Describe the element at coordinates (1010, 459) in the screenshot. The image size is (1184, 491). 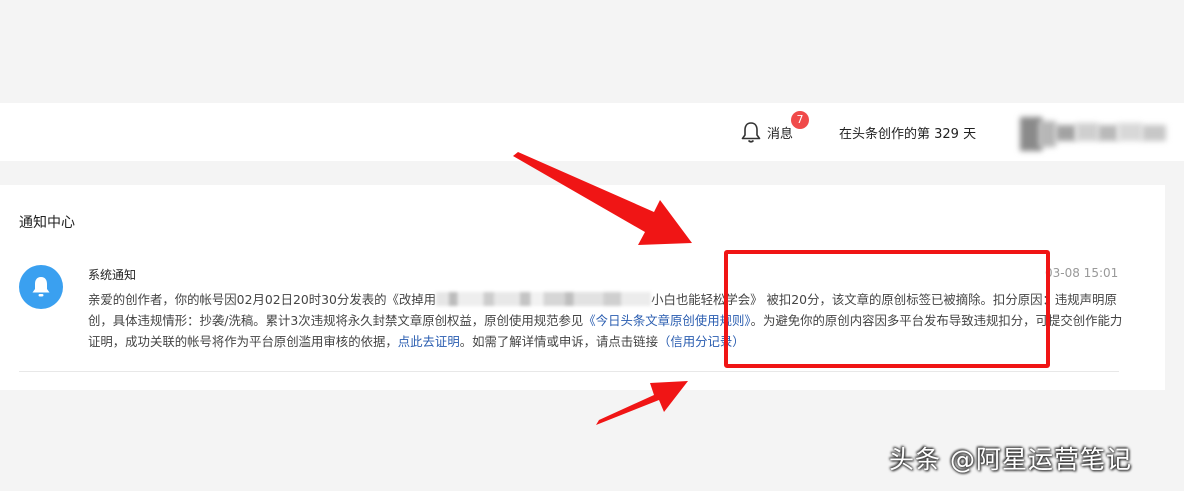
I see `watermark: 头条 @阿星运营笔记` at that location.